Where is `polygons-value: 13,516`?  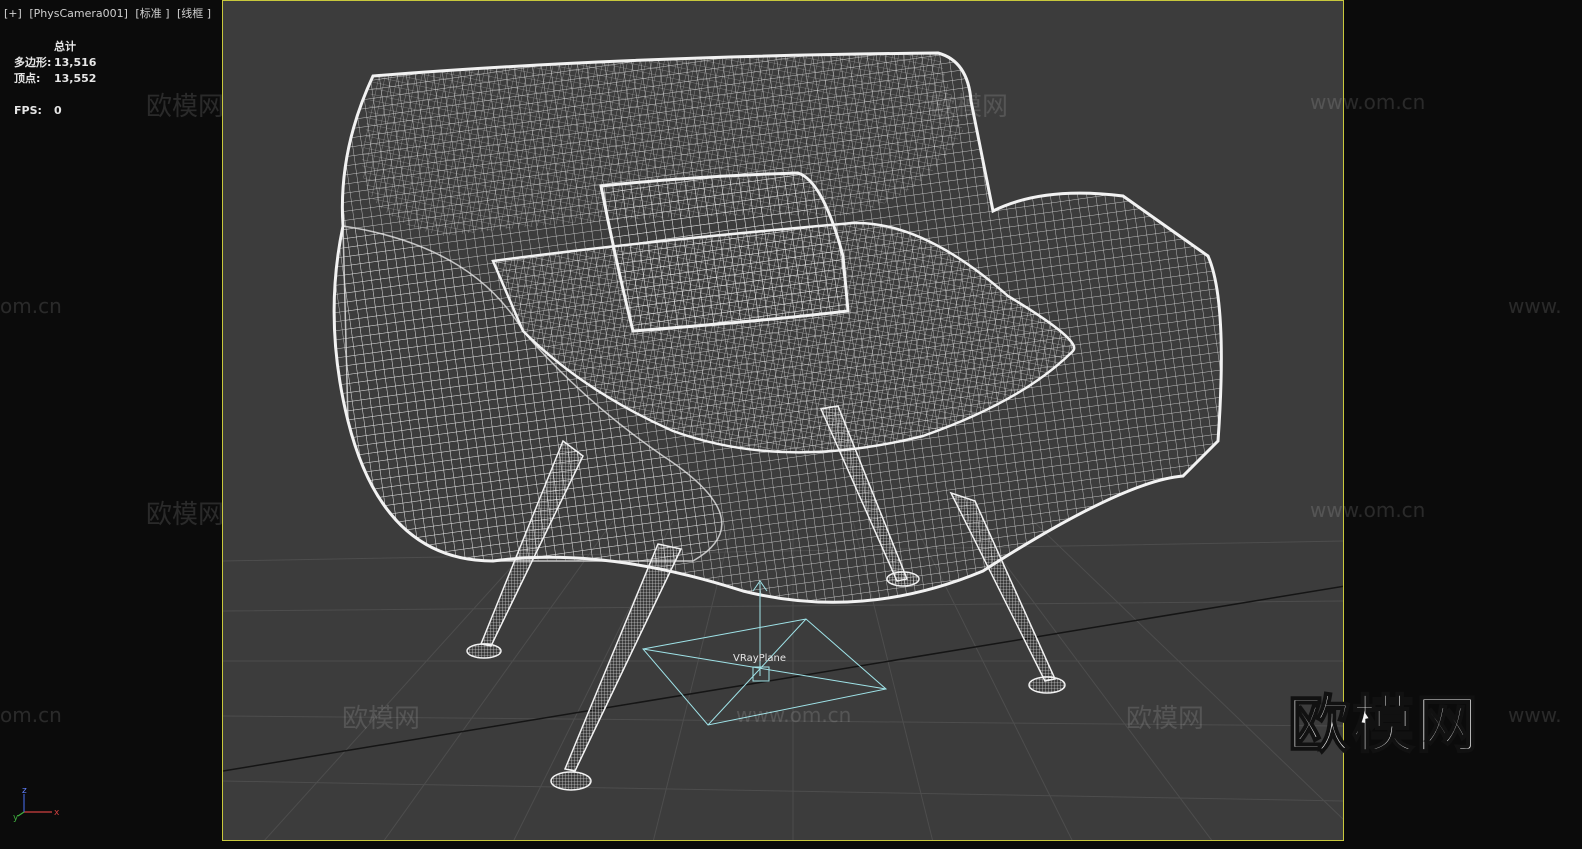
polygons-value: 13,516 is located at coordinates (75, 62).